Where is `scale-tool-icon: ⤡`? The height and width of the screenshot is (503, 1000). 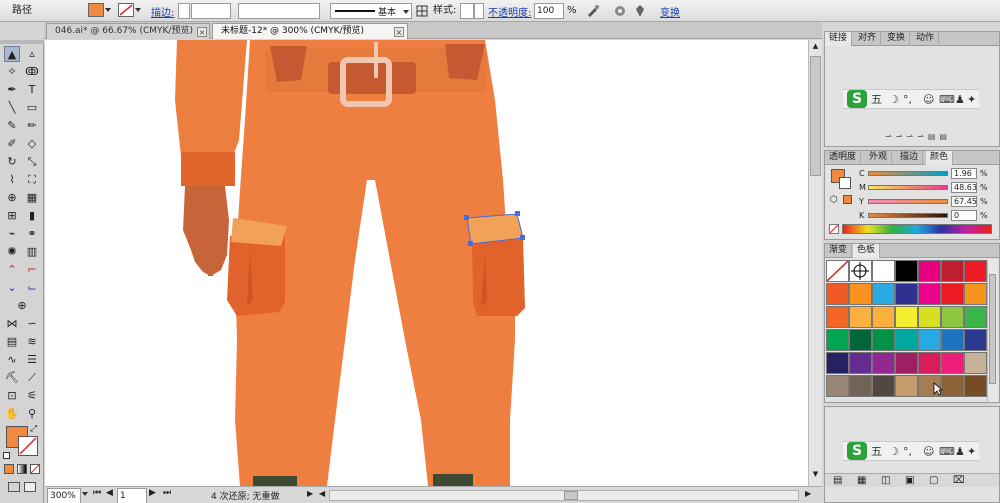 scale-tool-icon: ⤡ is located at coordinates (32, 162).